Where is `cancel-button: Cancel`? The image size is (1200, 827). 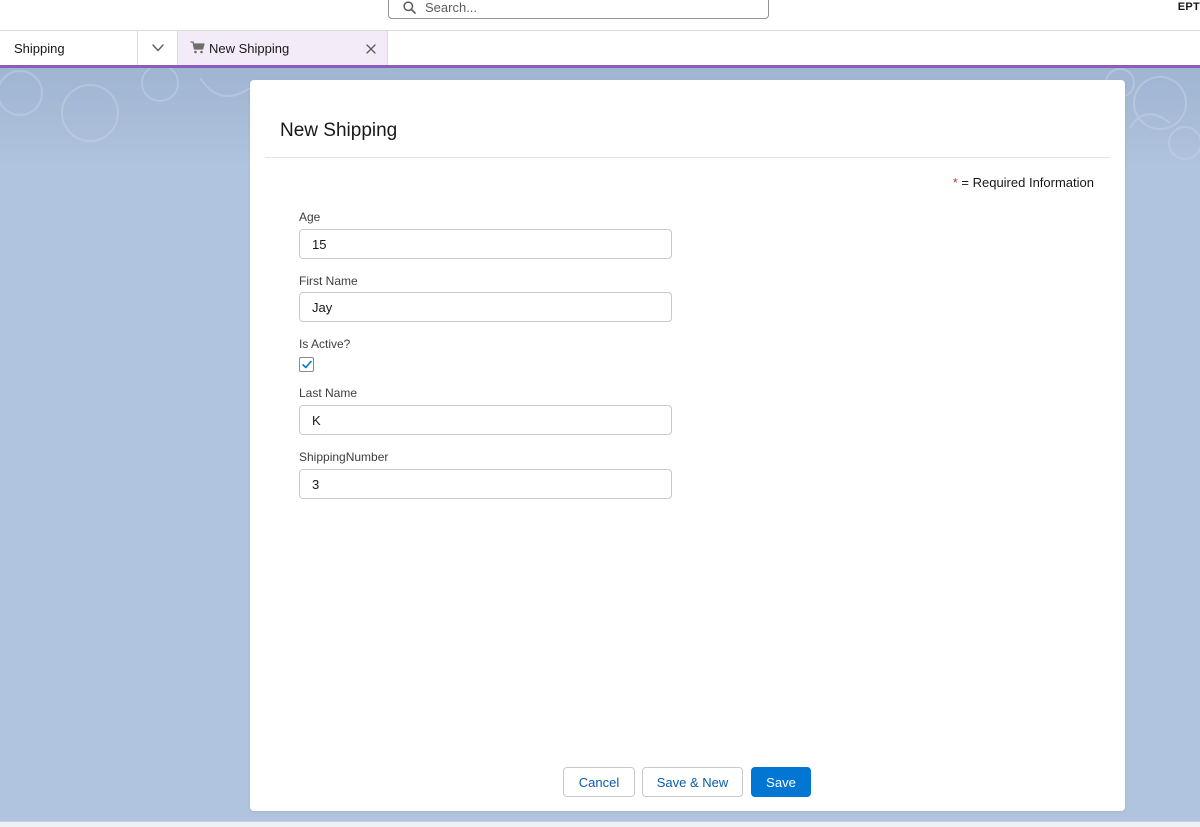
cancel-button: Cancel is located at coordinates (599, 782).